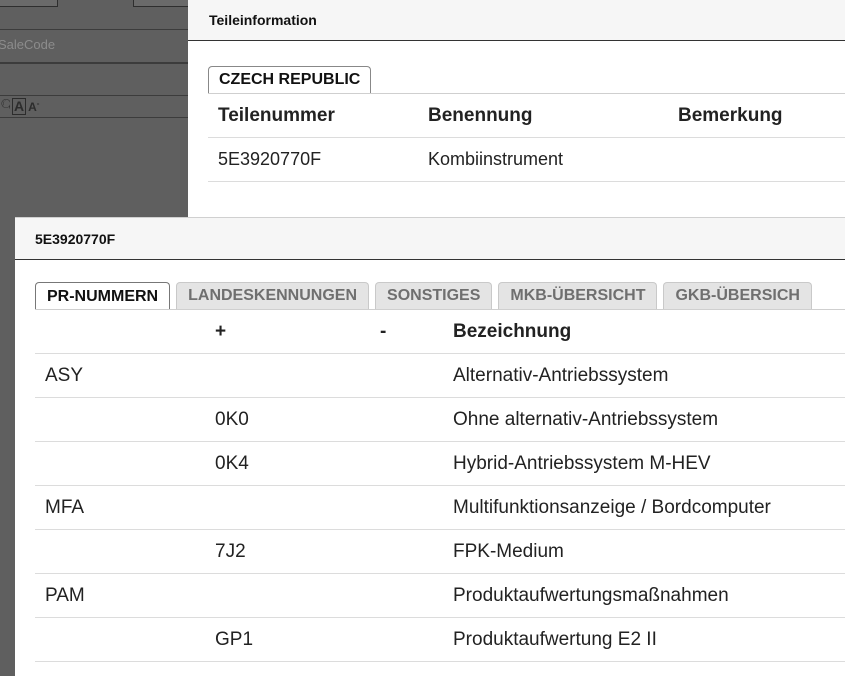  Describe the element at coordinates (582, 463) in the screenshot. I see `cell-bezeichnung: Hybrid-Antriebssystem M-HEV` at that location.